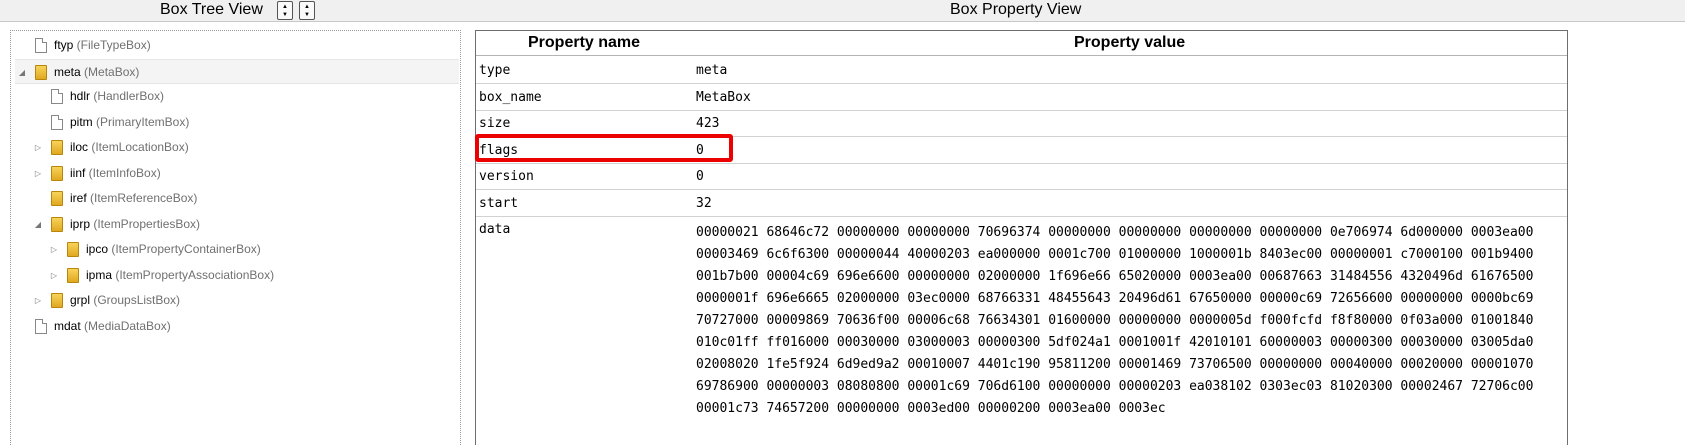 This screenshot has height=445, width=1685. I want to click on tree-node-label: iprp (ItemPropertiesBox), so click(135, 224).